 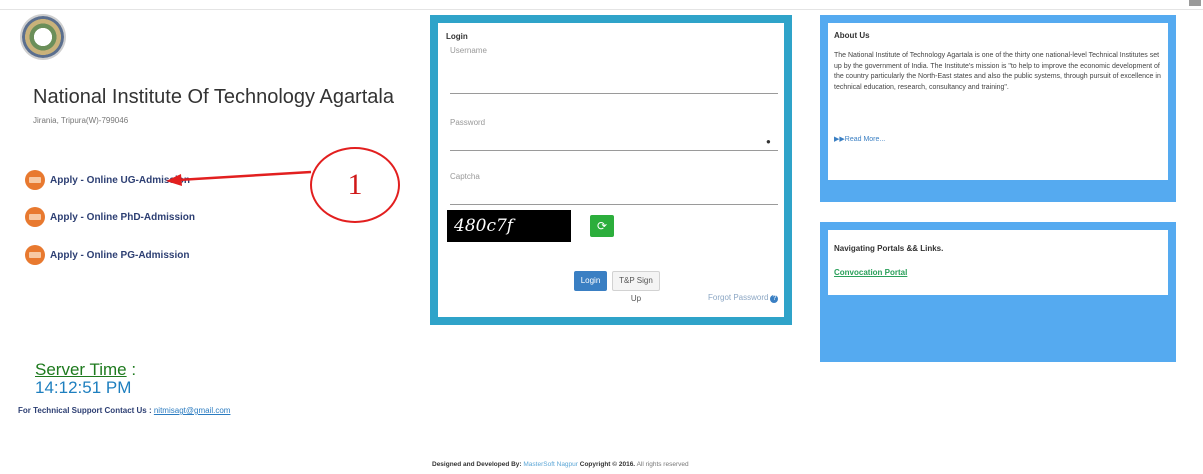 What do you see at coordinates (889, 248) in the screenshot?
I see `navigating-title: Navigating Portals && Links.` at bounding box center [889, 248].